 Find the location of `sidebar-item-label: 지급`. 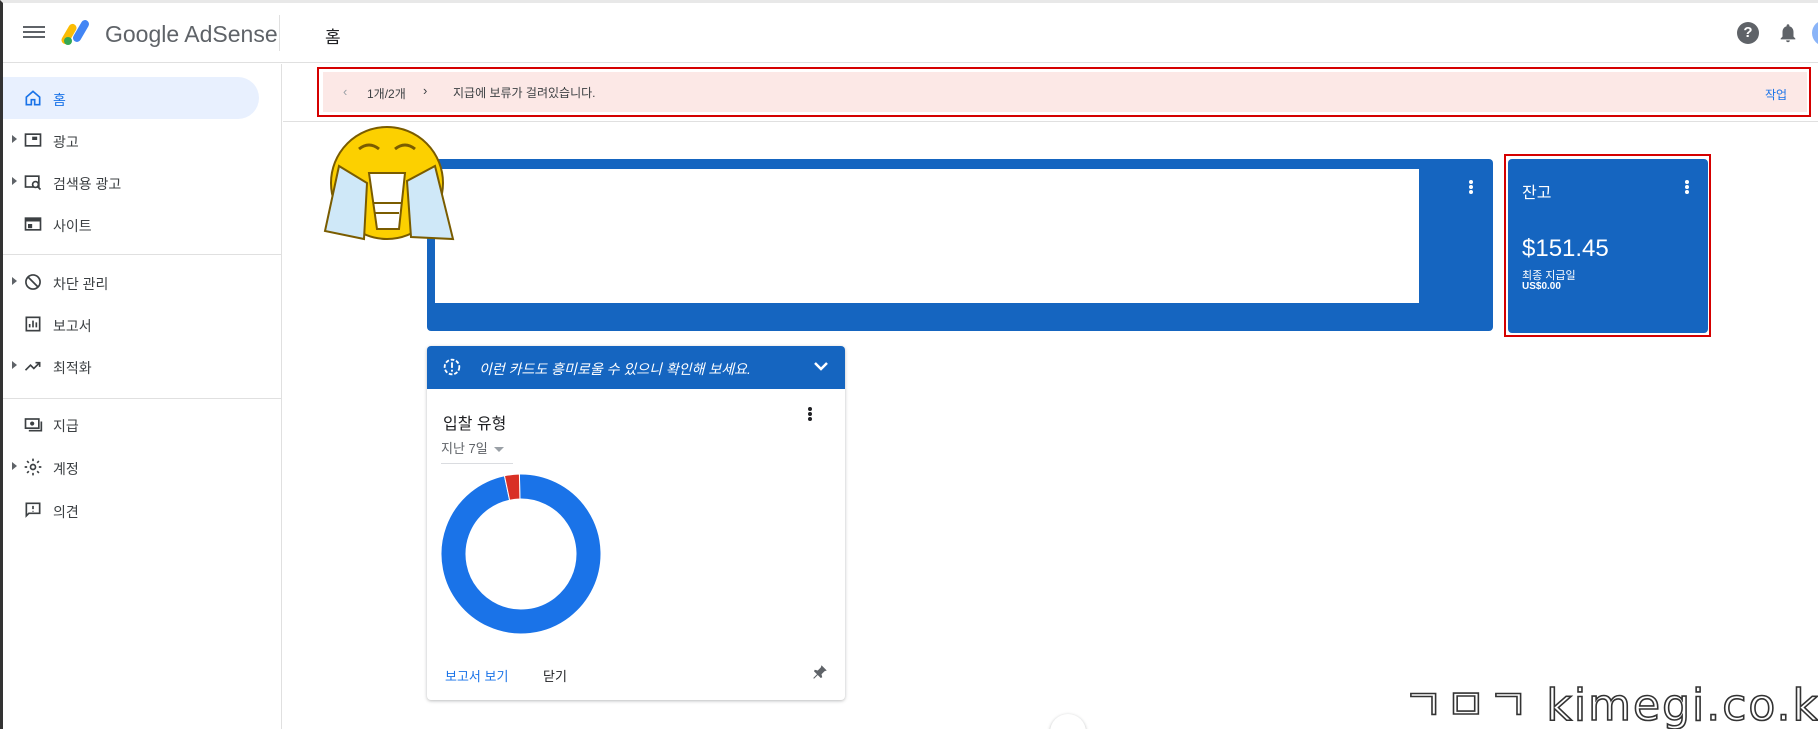

sidebar-item-label: 지급 is located at coordinates (66, 426).